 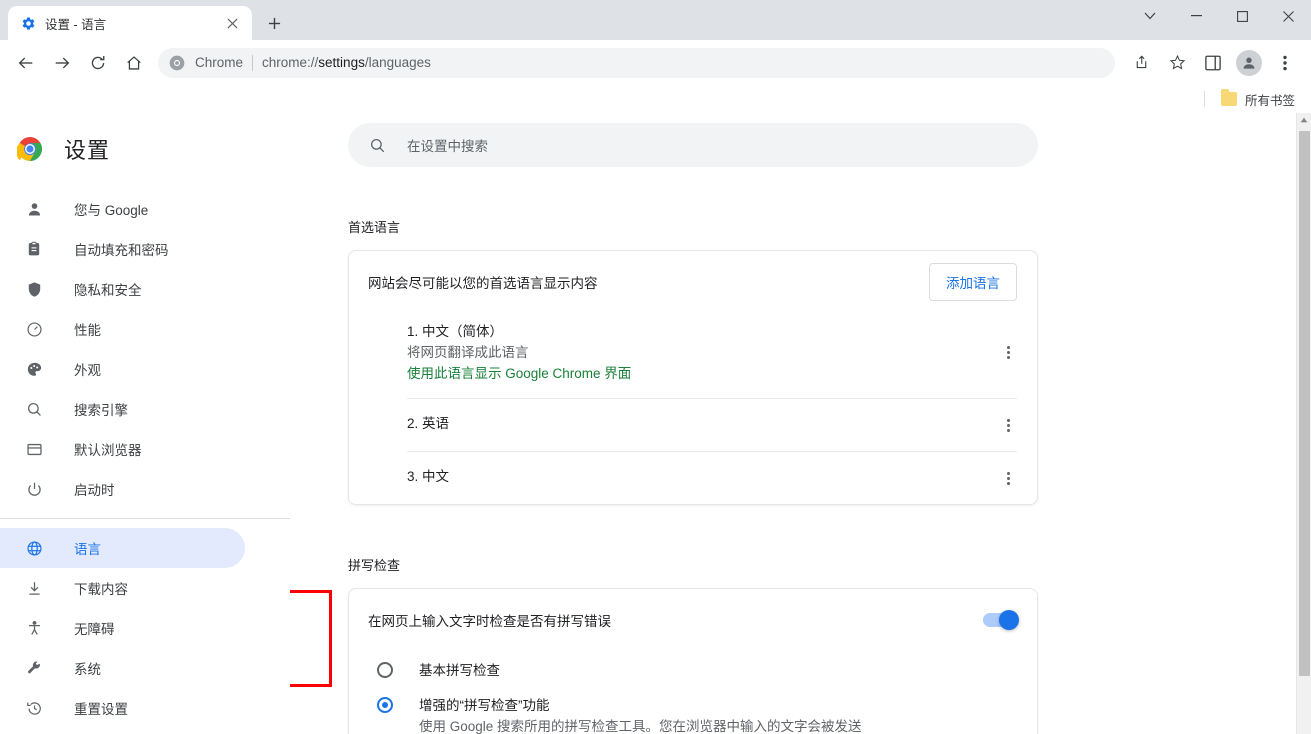 I want to click on sidebar-item-downloads: 下载内容, so click(x=122, y=588).